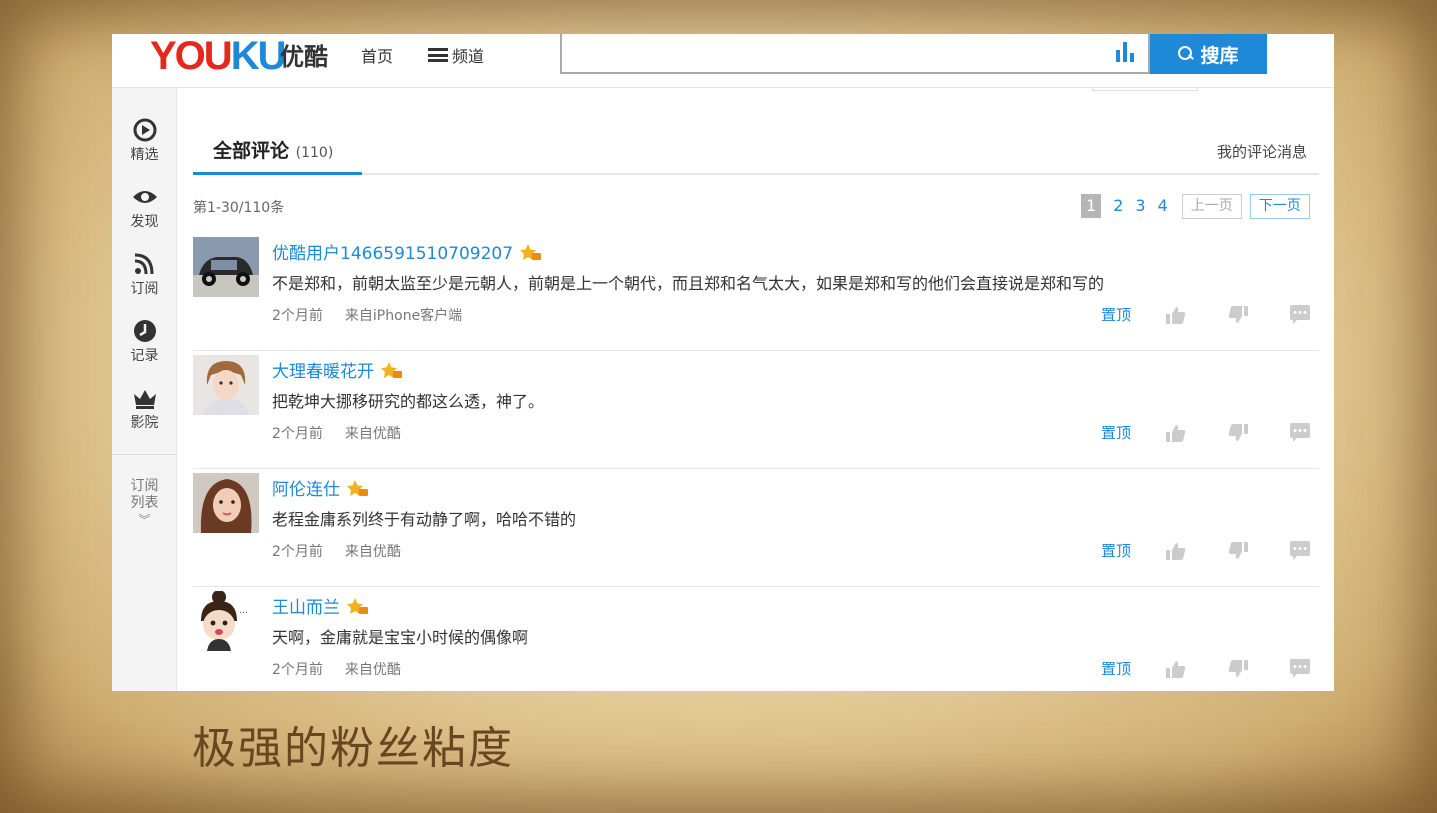 This screenshot has width=1437, height=813. Describe the element at coordinates (1279, 206) in the screenshot. I see `next-page-button: 下一页` at that location.